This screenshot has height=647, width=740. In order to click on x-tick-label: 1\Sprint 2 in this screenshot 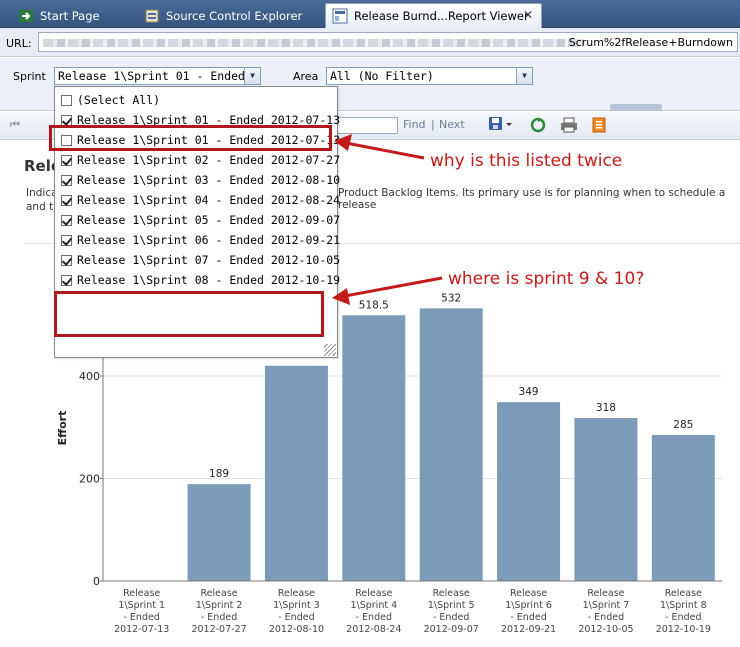, I will do `click(219, 605)`.